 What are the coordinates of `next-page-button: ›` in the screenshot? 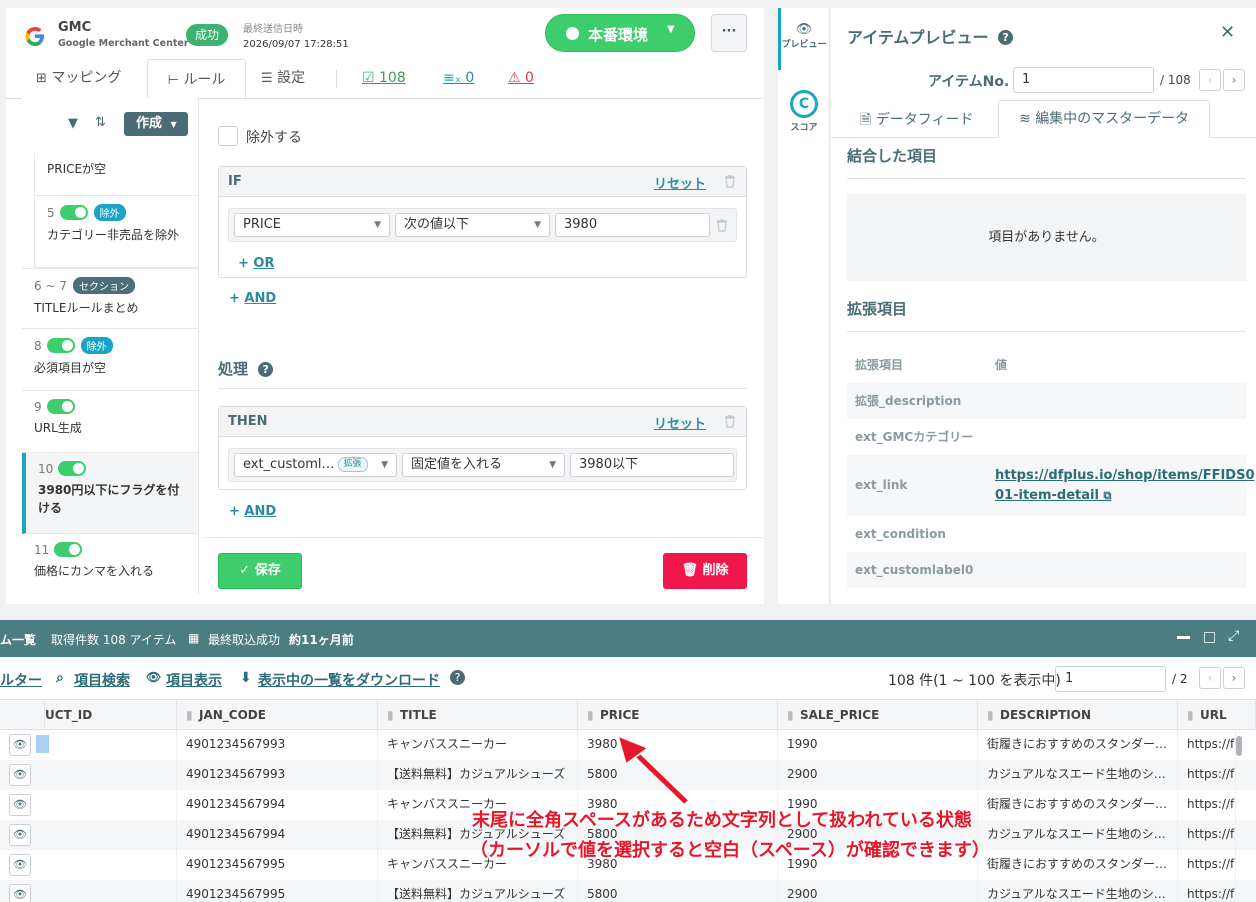 It's located at (1234, 678).